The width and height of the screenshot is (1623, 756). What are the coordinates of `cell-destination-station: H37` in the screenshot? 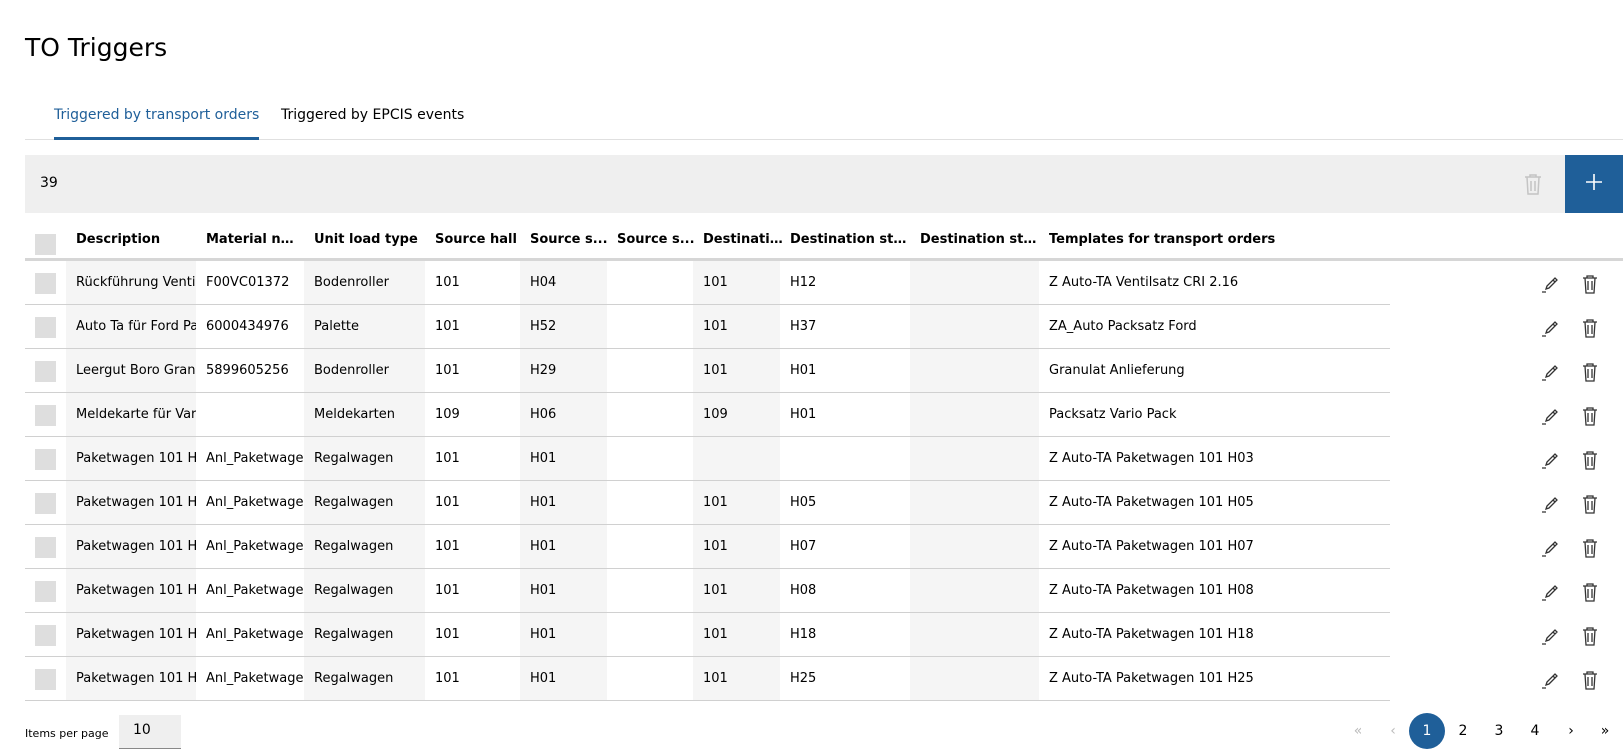 It's located at (803, 326).